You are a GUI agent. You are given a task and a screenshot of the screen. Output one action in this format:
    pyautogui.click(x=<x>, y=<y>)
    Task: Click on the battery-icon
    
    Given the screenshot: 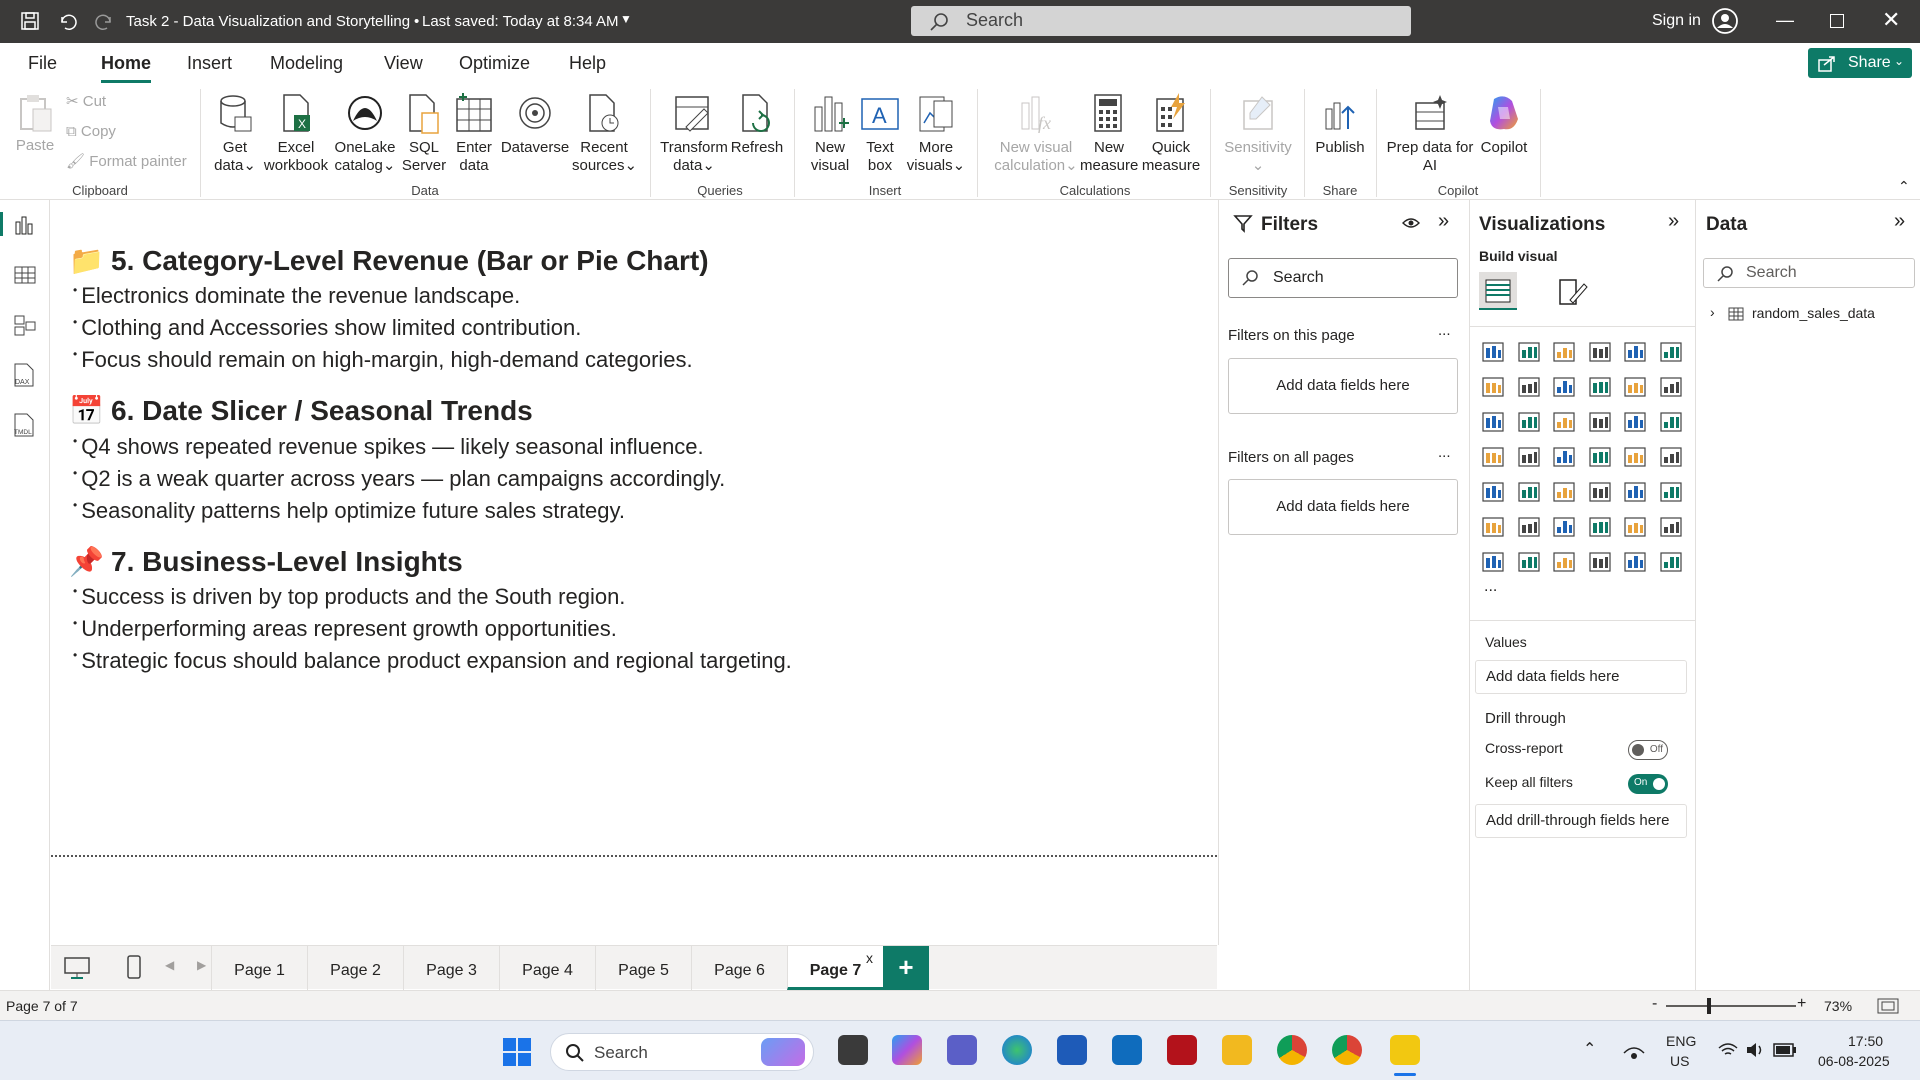 What is the action you would take?
    pyautogui.click(x=1785, y=1050)
    